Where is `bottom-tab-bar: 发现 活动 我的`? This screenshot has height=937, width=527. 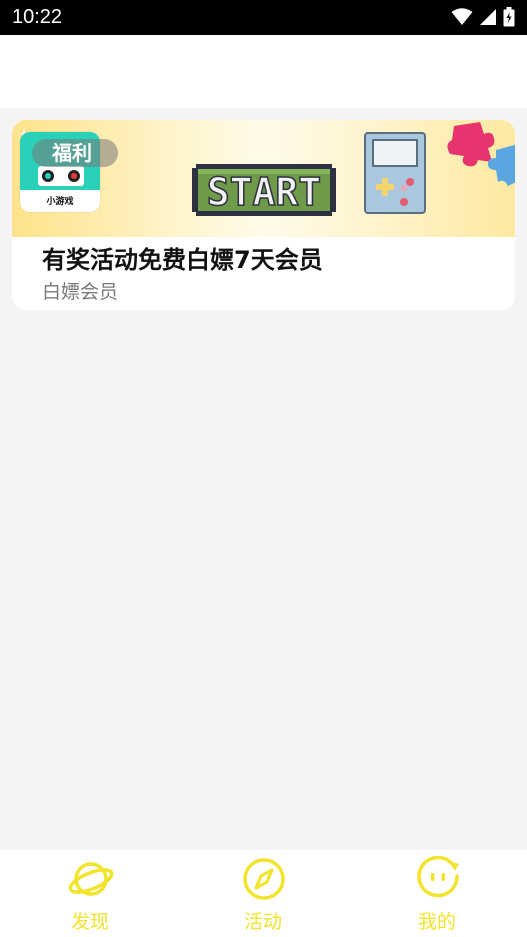
bottom-tab-bar: 发现 活动 我的 is located at coordinates (263, 893).